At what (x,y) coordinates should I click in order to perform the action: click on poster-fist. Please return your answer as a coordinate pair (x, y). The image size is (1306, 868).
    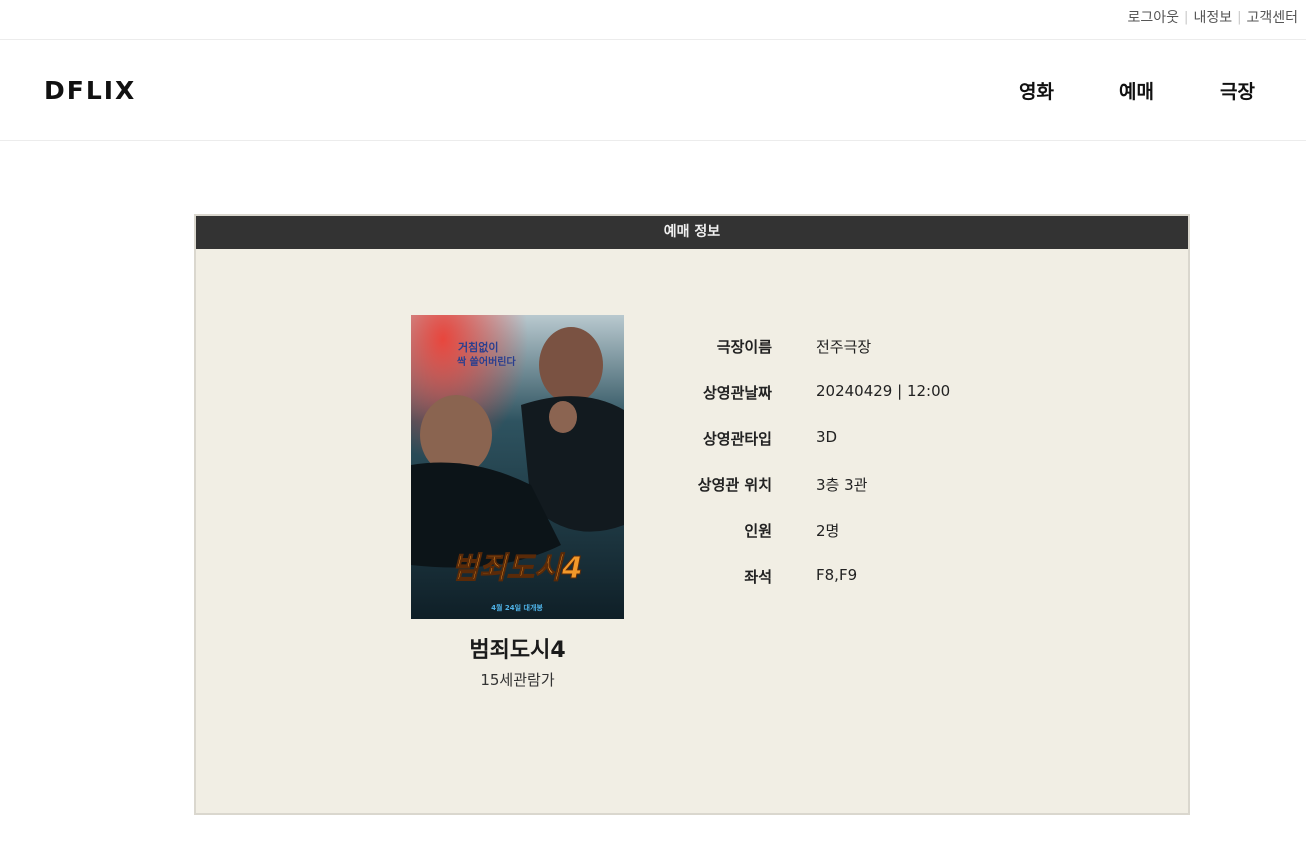
    Looking at the image, I should click on (563, 417).